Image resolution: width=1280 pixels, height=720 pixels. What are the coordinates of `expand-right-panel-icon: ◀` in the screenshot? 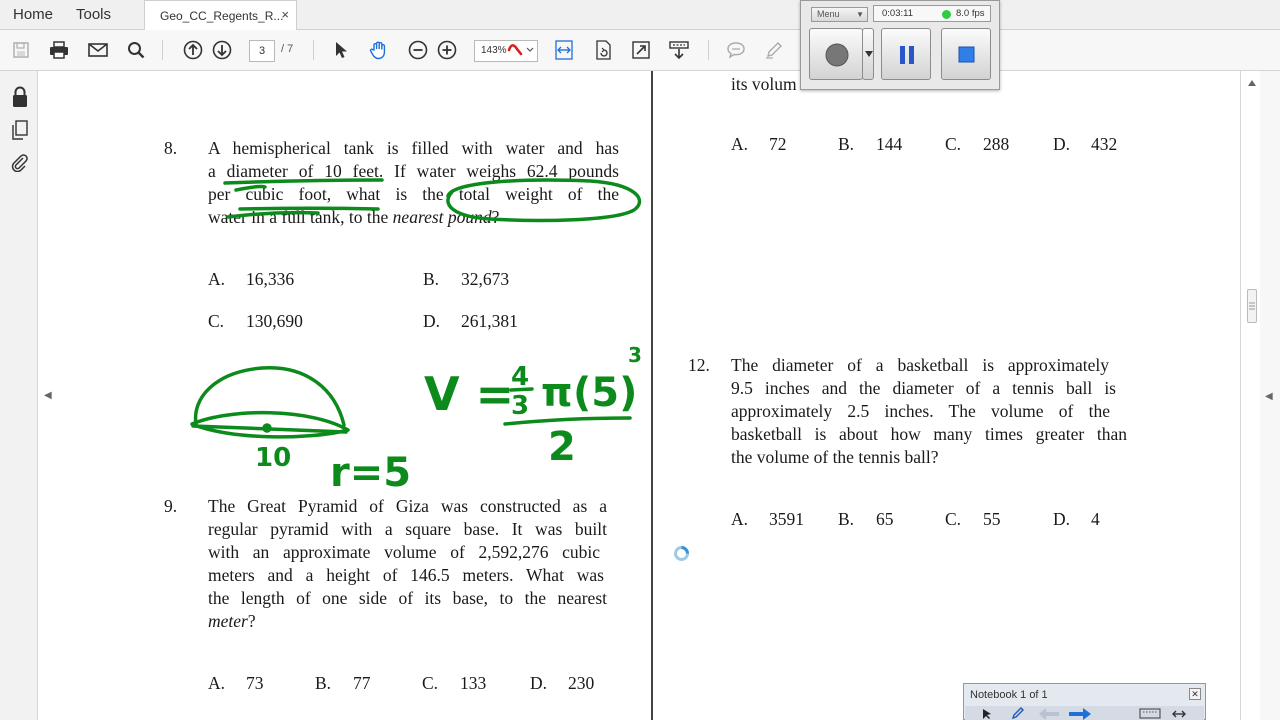 It's located at (1269, 396).